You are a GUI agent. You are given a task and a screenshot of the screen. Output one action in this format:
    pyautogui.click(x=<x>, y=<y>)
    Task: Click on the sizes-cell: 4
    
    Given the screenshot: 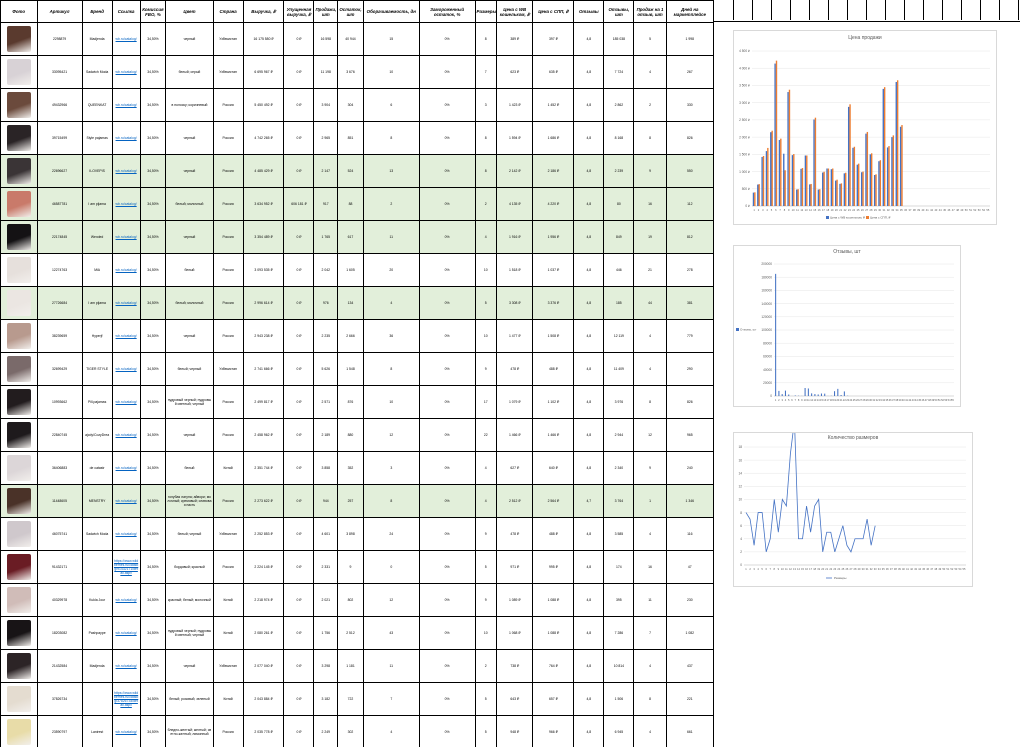 What is the action you would take?
    pyautogui.click(x=485, y=501)
    